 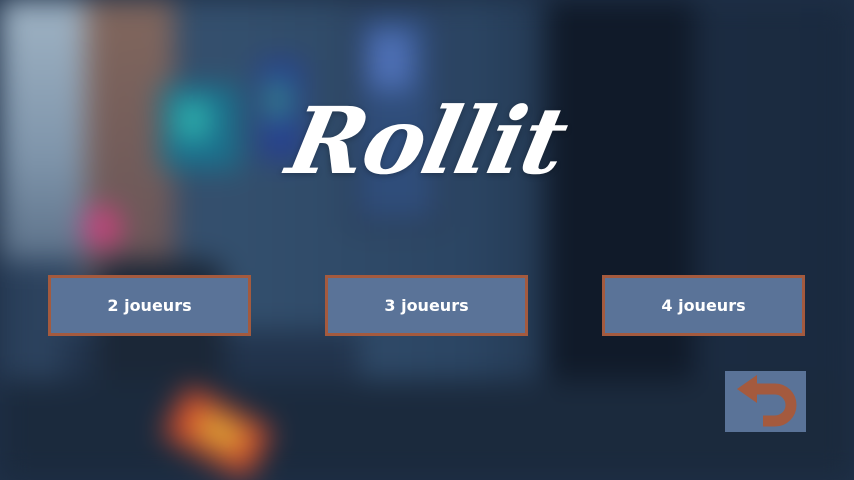 I want to click on three-players-label: 3 joueurs, so click(x=426, y=305).